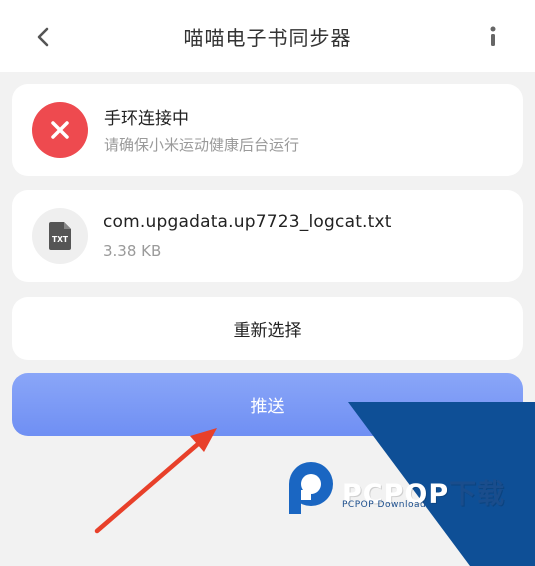 Image resolution: width=535 pixels, height=566 pixels. I want to click on close-icon, so click(60, 130).